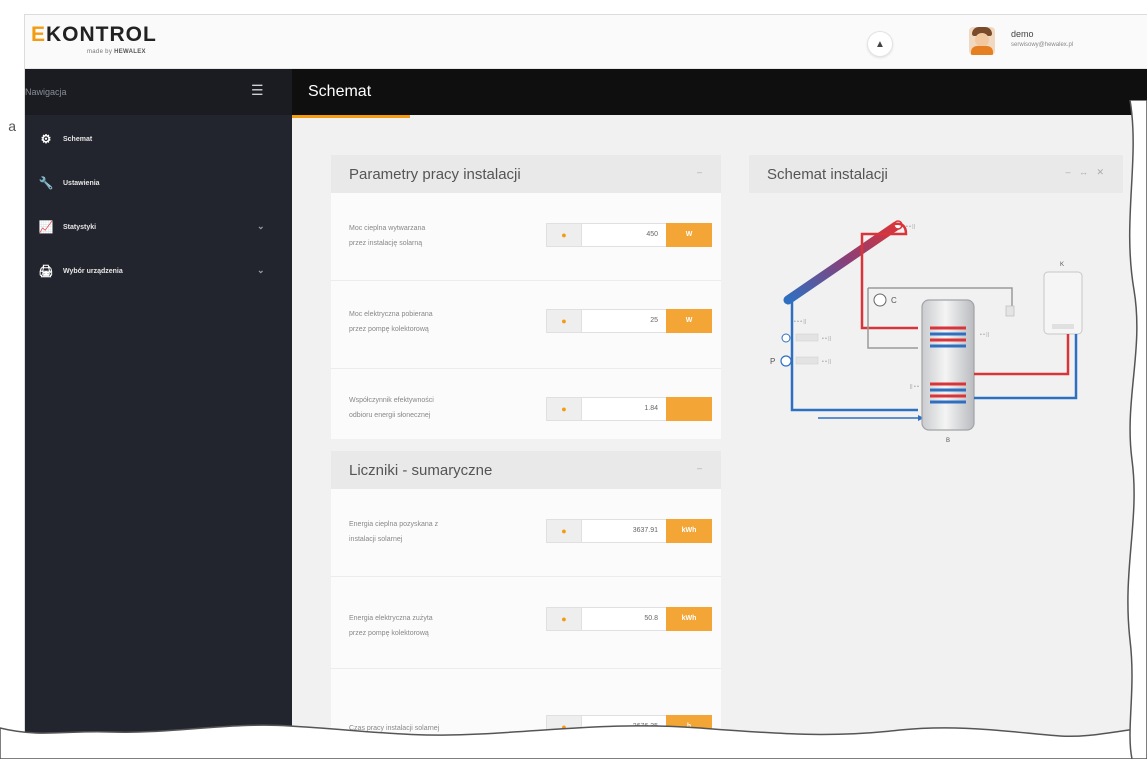 The height and width of the screenshot is (759, 1147). Describe the element at coordinates (624, 235) in the screenshot. I see `param-value: 450` at that location.